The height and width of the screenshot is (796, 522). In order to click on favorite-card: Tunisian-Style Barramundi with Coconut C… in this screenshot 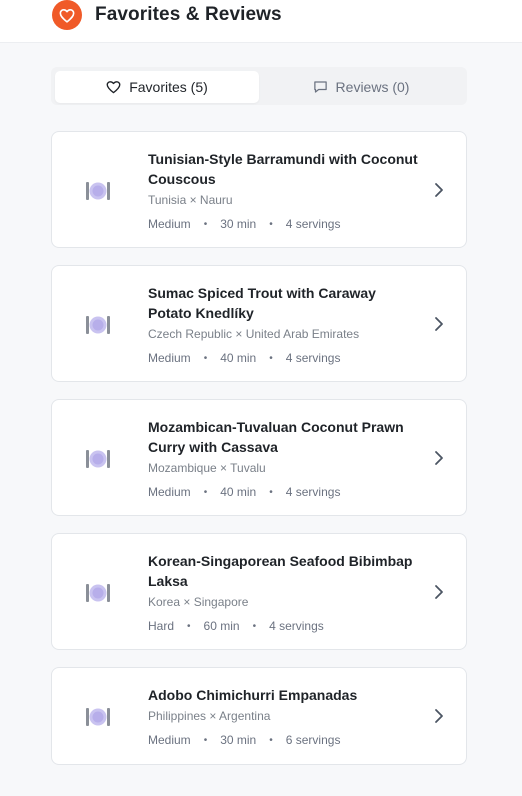, I will do `click(259, 189)`.